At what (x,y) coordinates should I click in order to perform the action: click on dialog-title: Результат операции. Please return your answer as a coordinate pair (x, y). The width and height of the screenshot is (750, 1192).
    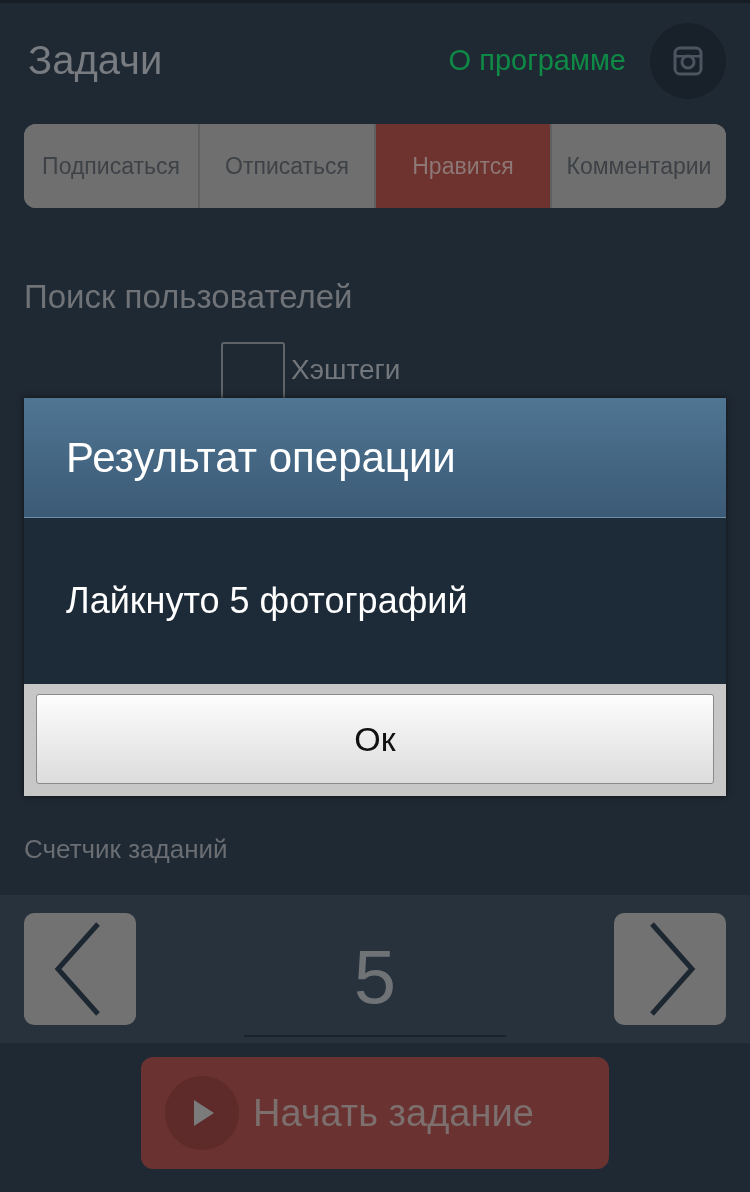
    Looking at the image, I should click on (375, 458).